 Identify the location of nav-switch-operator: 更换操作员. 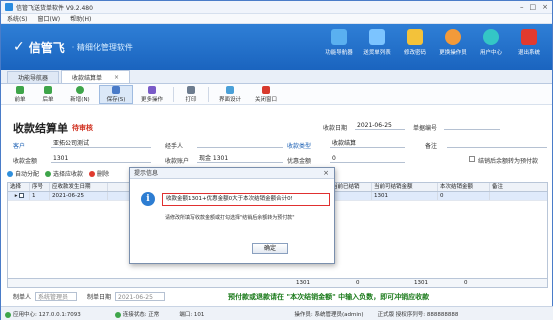
(453, 42).